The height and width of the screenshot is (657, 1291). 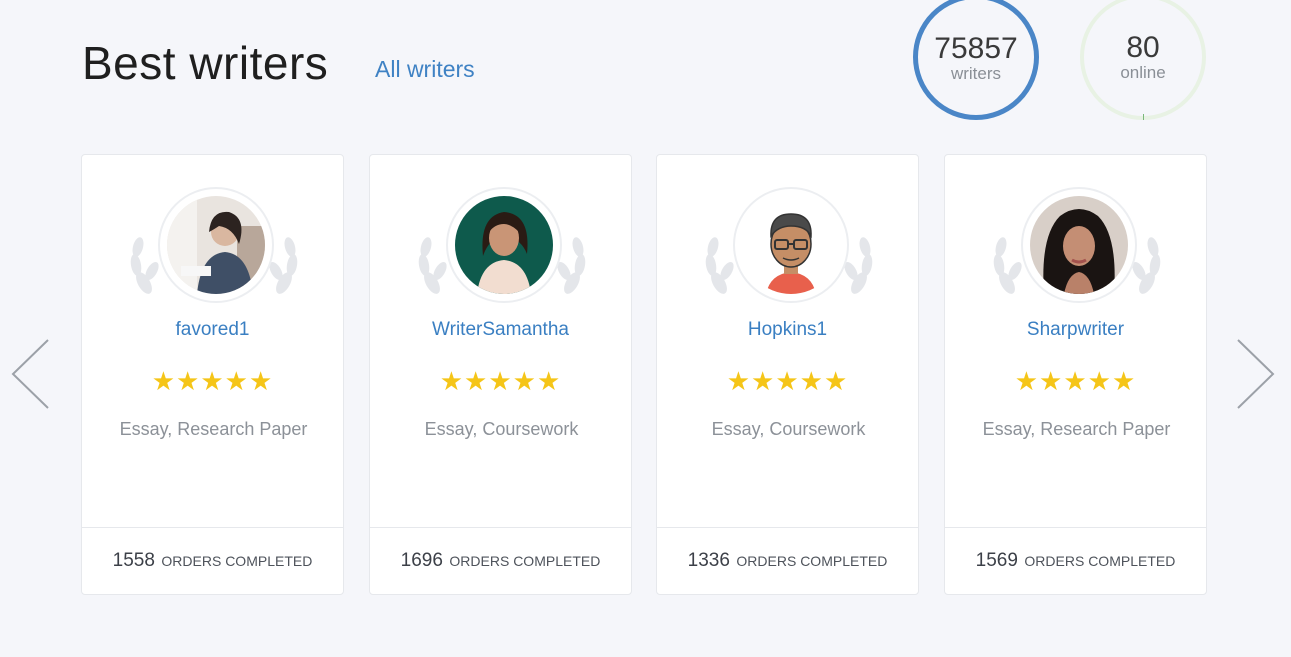 I want to click on orders-count: 1696, so click(x=421, y=560).